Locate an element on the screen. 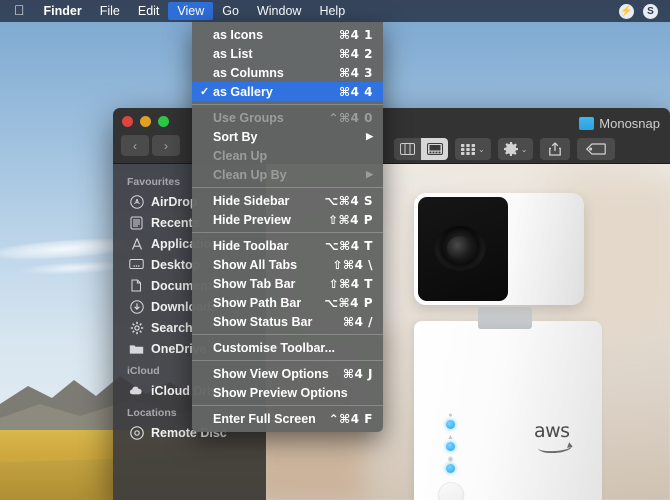  applications-icon is located at coordinates (136, 243).